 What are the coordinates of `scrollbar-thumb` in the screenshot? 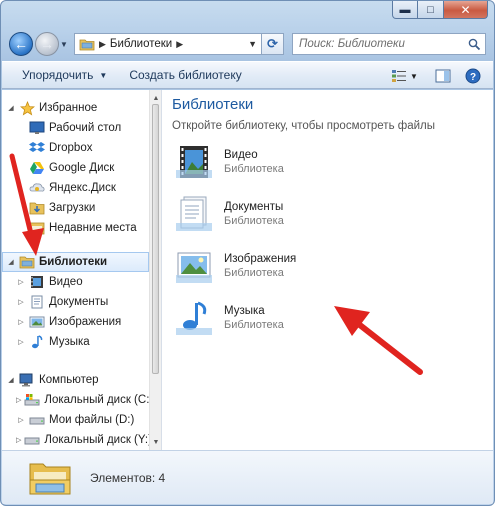 It's located at (155, 239).